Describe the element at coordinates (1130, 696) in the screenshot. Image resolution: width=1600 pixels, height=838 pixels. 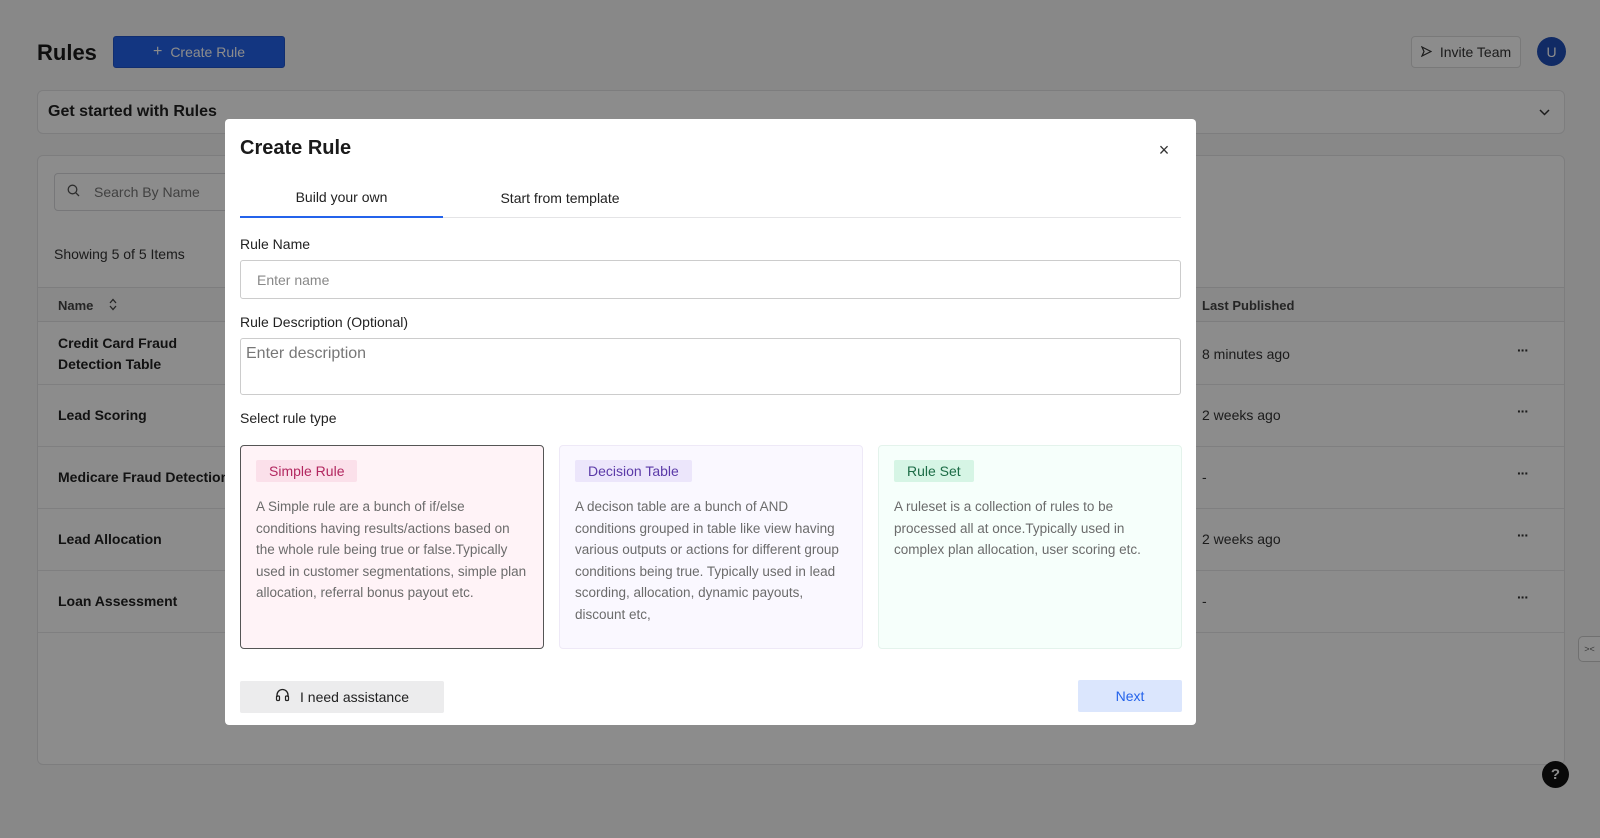
I see `next-button: Next` at that location.